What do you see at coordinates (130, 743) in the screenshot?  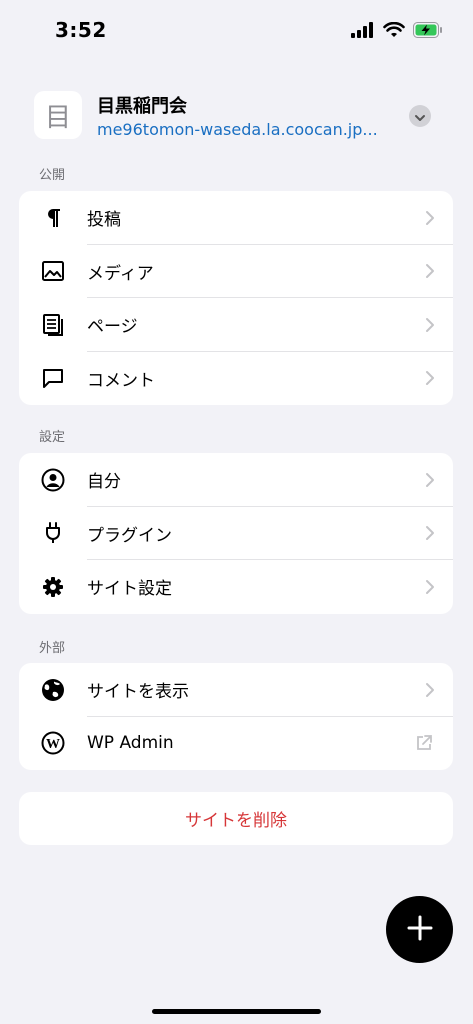 I see `menu-item-label: WP Admin` at bounding box center [130, 743].